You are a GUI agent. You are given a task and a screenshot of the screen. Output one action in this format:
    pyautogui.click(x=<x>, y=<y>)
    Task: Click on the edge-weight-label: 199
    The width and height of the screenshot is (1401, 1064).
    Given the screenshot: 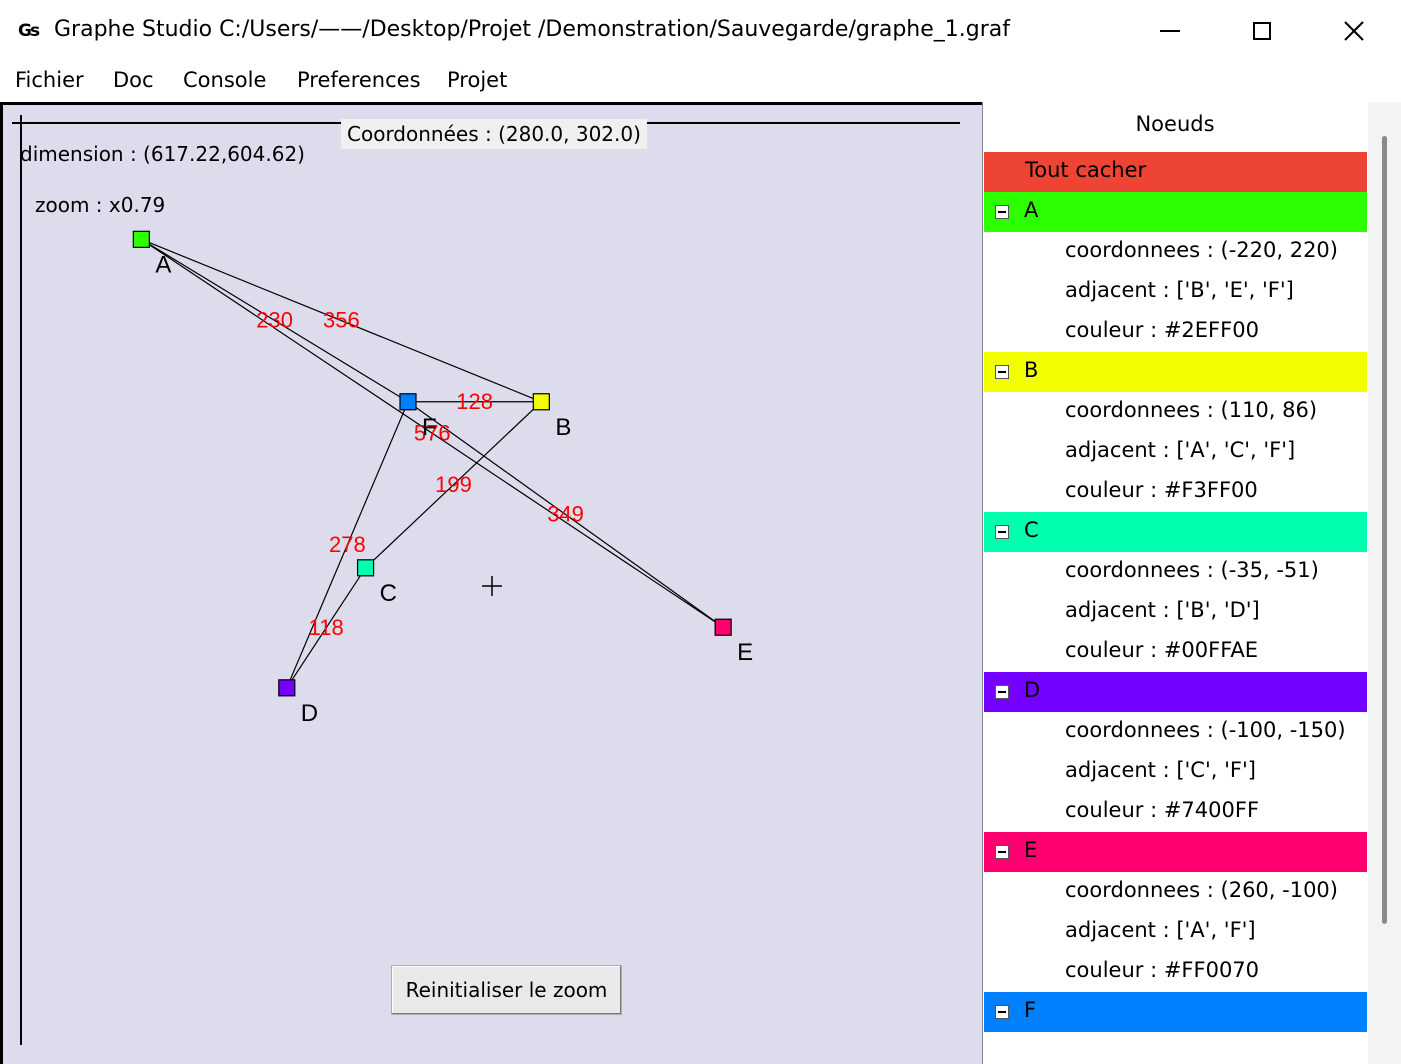 What is the action you would take?
    pyautogui.click(x=453, y=484)
    